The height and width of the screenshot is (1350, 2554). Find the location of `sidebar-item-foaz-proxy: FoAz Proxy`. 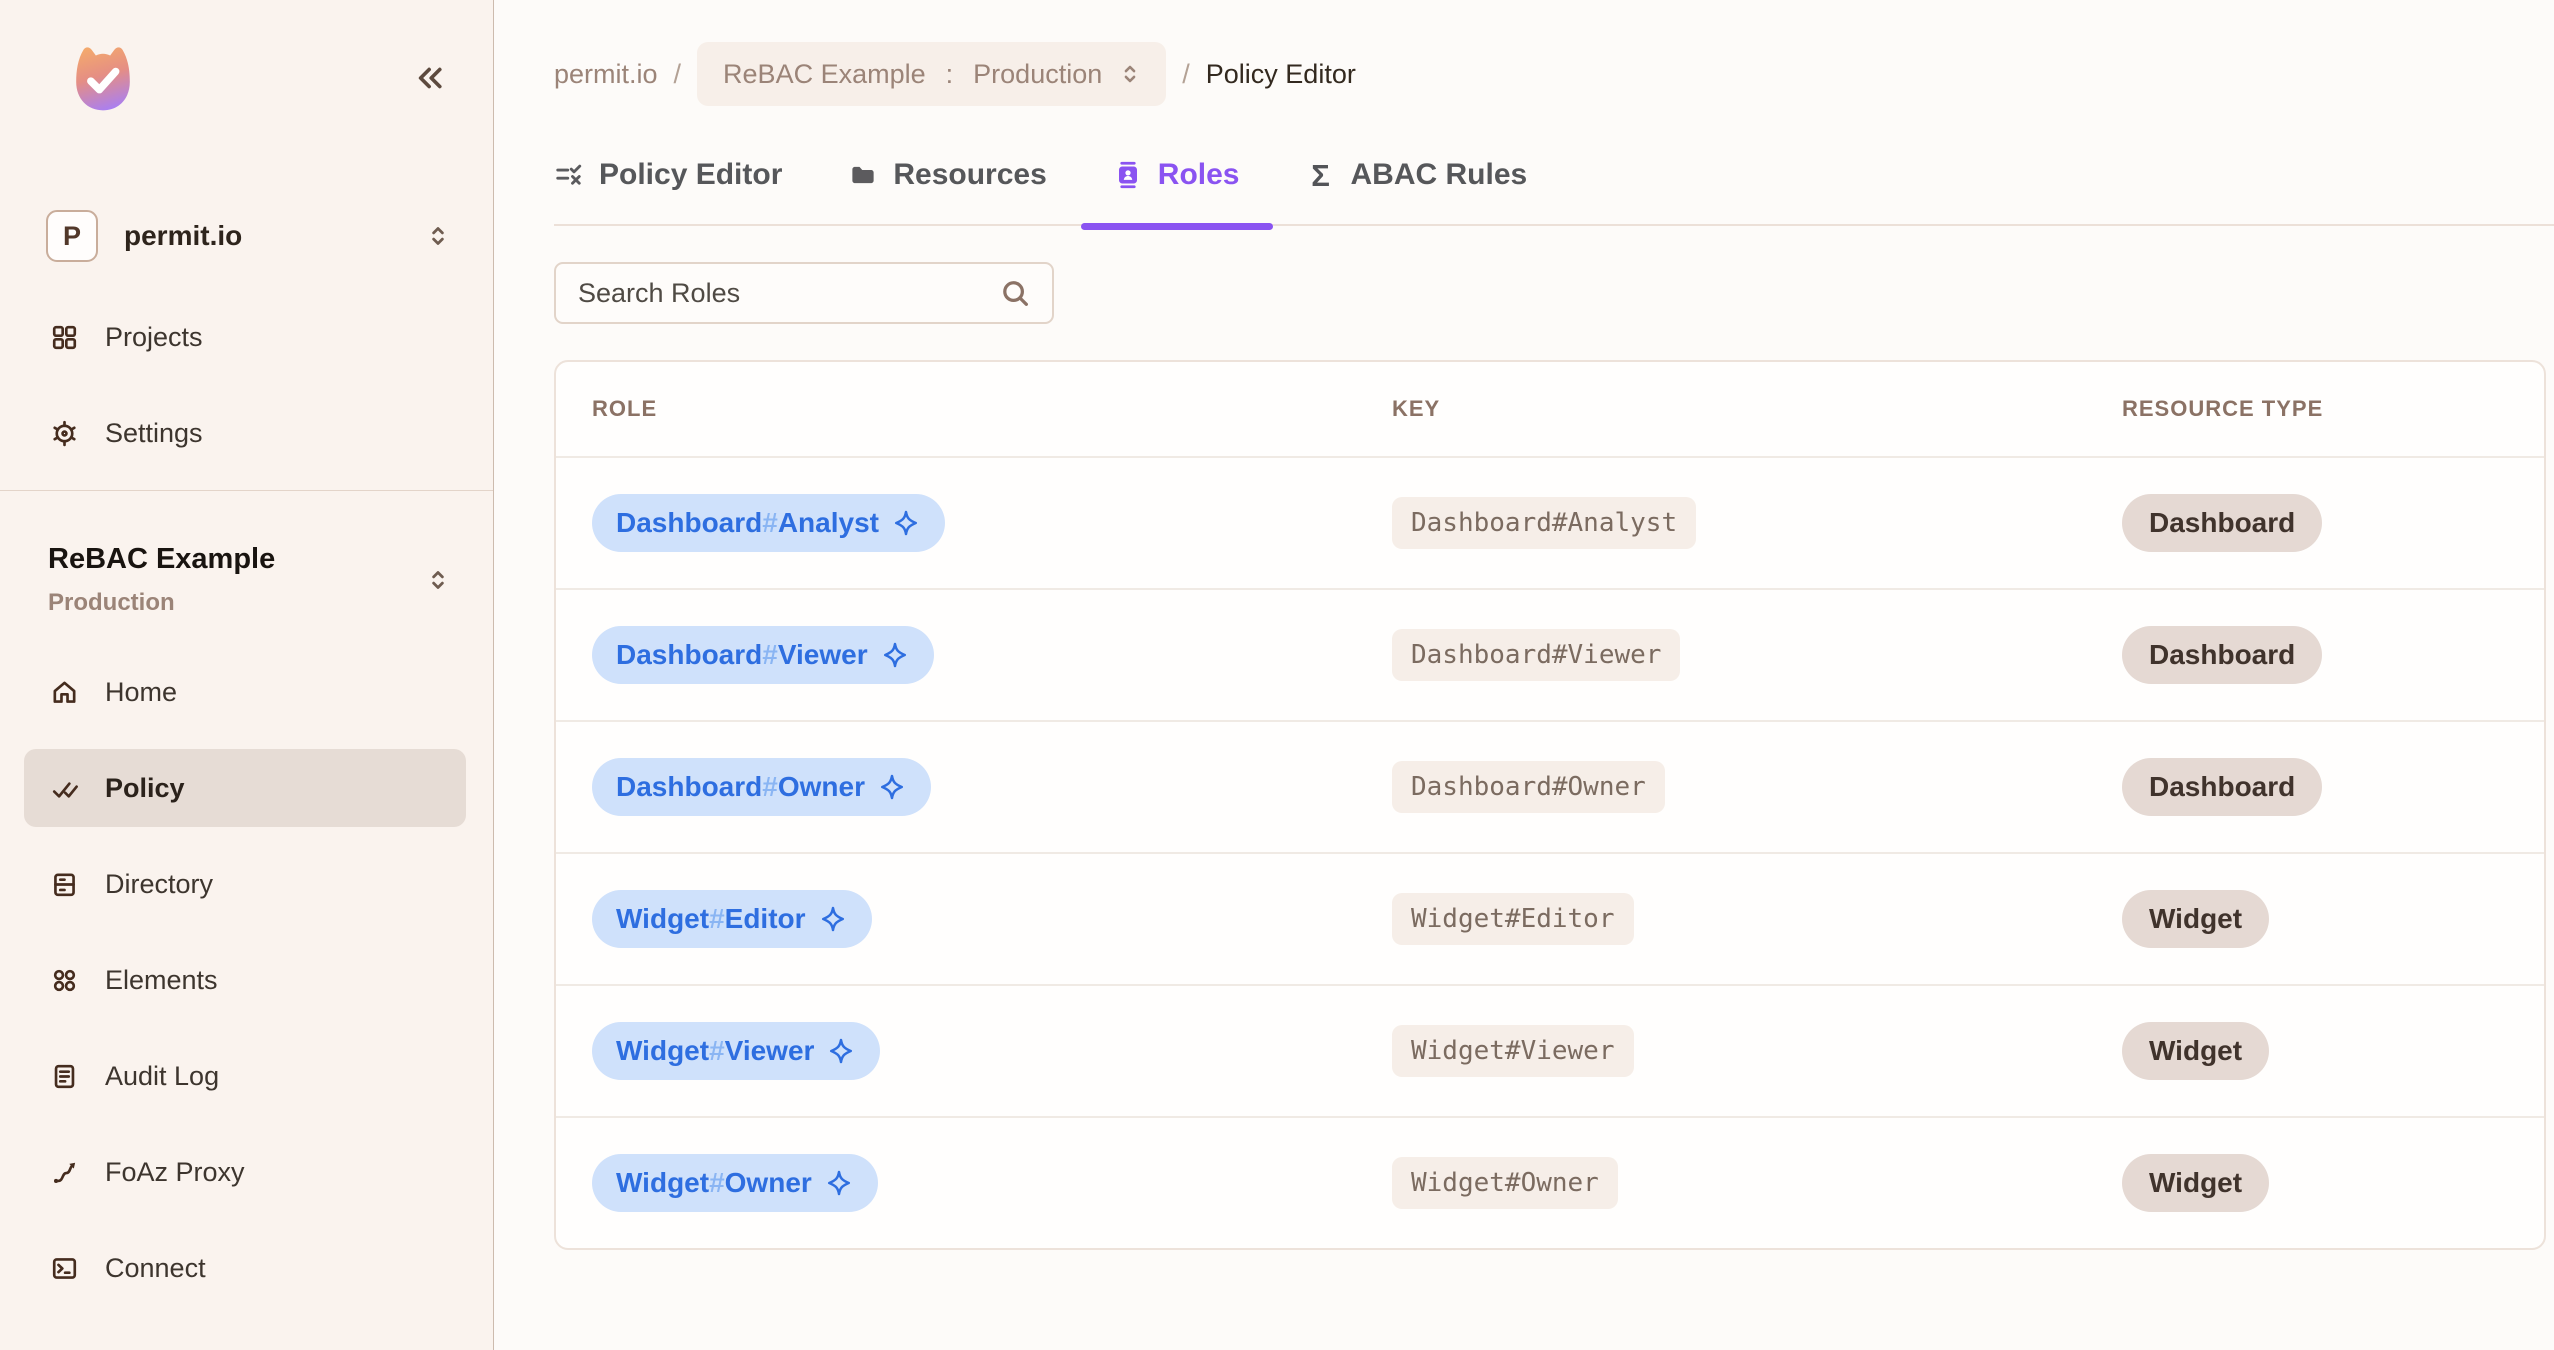

sidebar-item-foaz-proxy: FoAz Proxy is located at coordinates (245, 1172).